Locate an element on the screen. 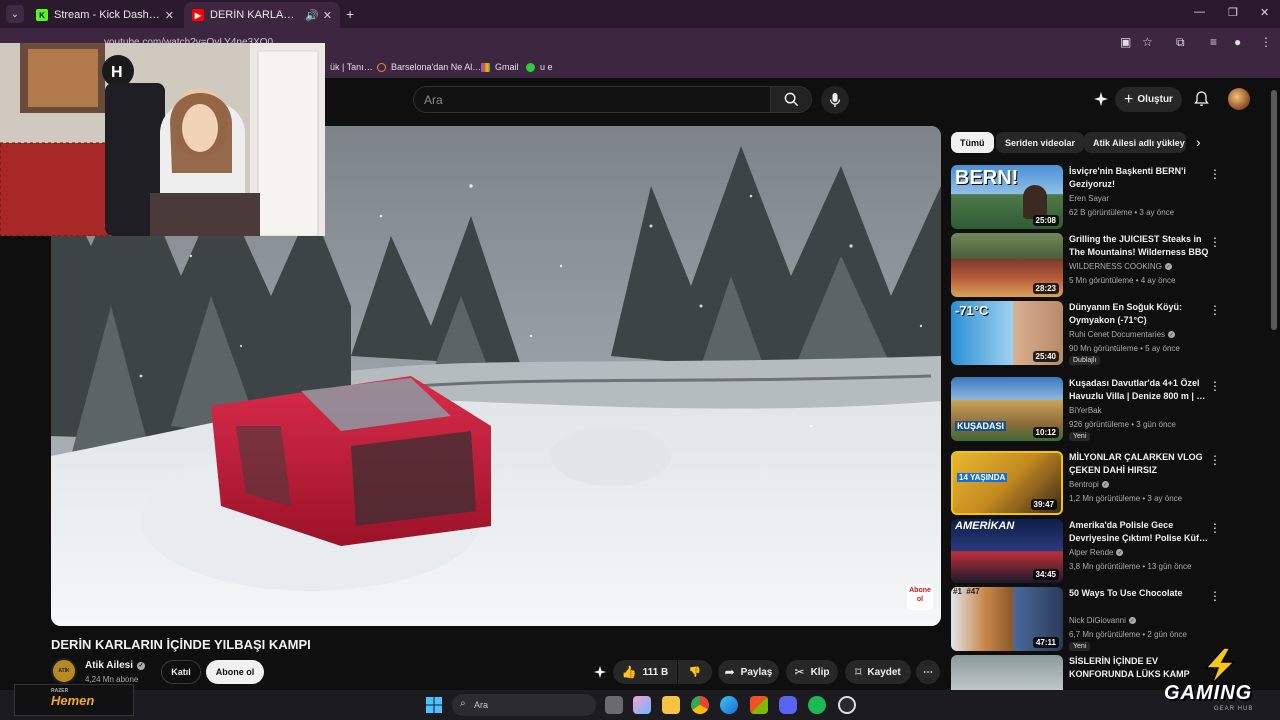 This screenshot has height=720, width=1280. bookmark-item: Gmail is located at coordinates (500, 67).